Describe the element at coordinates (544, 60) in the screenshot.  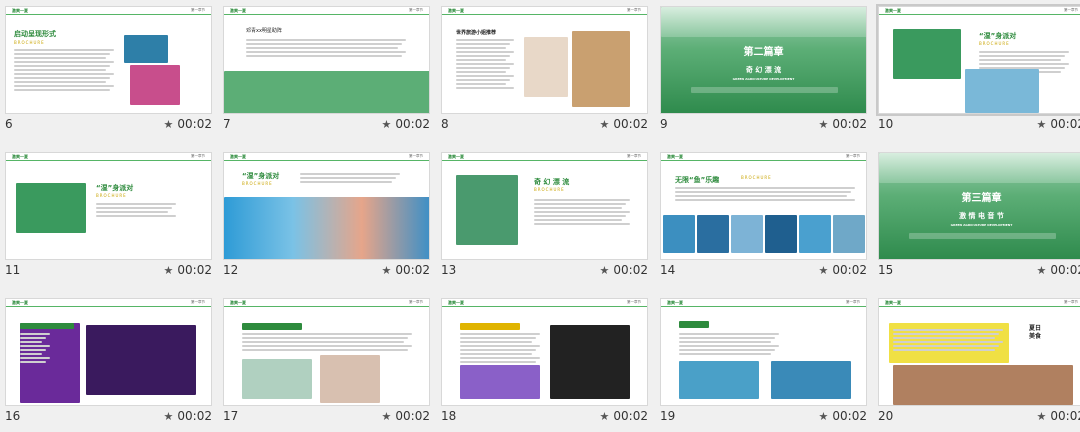
I see `slide-thumbnail: 激爽一夏 第一章节 世界旅游小姐推荐` at that location.